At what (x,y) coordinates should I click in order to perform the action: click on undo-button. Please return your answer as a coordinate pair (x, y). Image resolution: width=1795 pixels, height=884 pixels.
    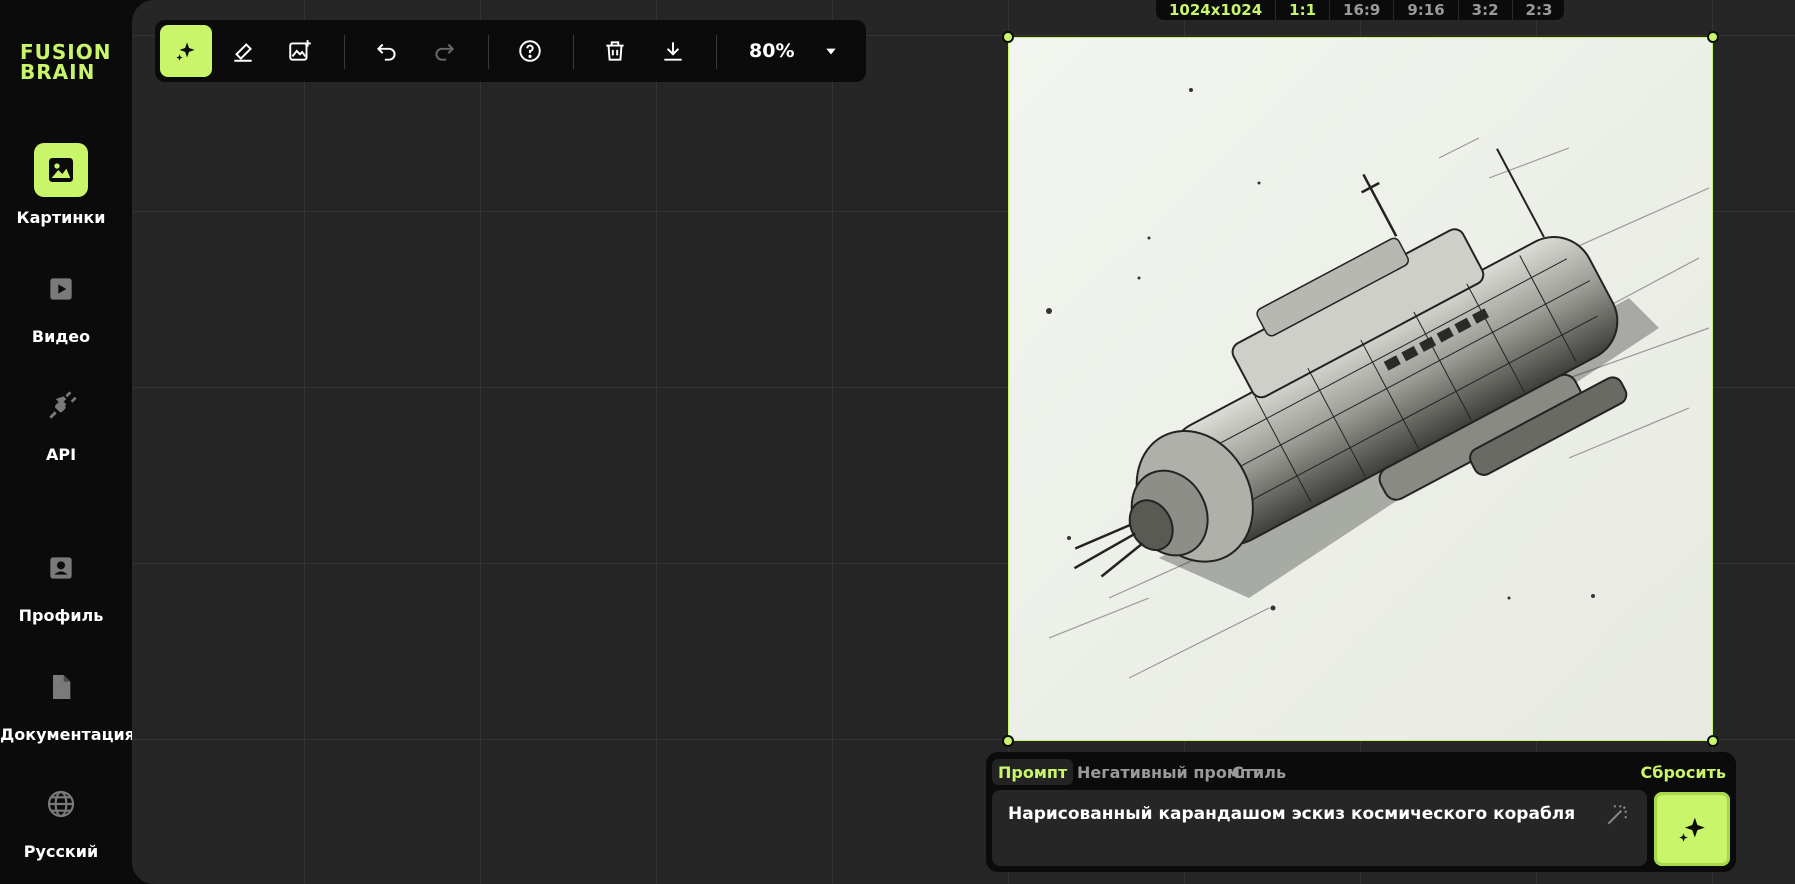
    Looking at the image, I should click on (387, 51).